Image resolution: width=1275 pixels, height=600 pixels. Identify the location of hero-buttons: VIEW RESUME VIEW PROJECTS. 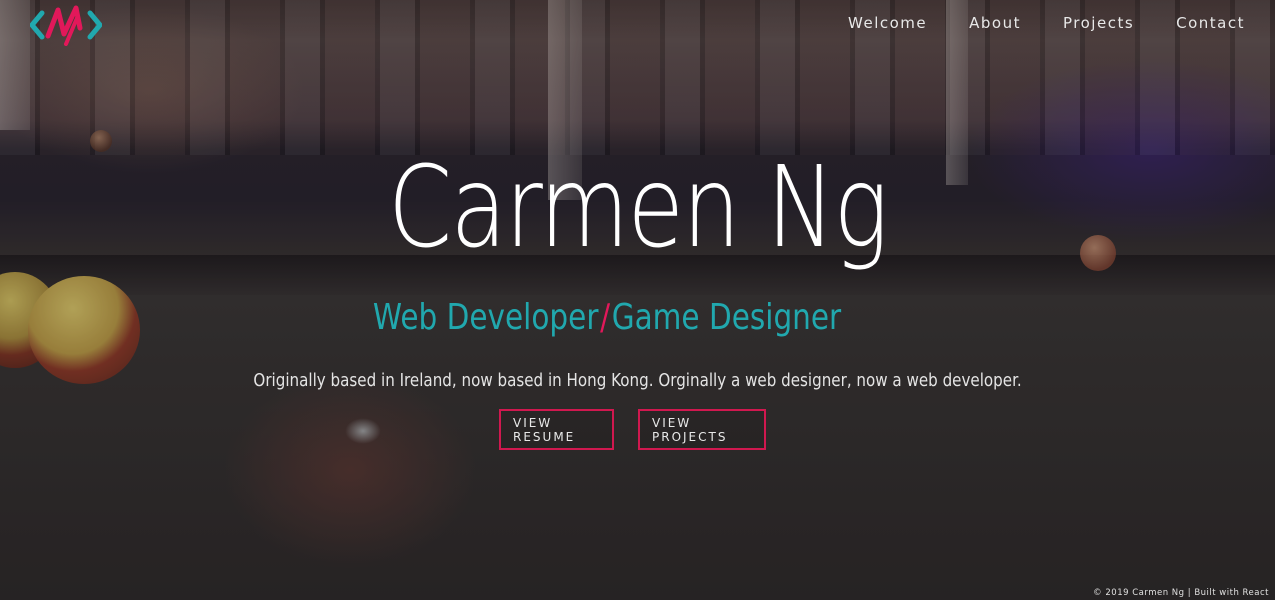
(632, 429).